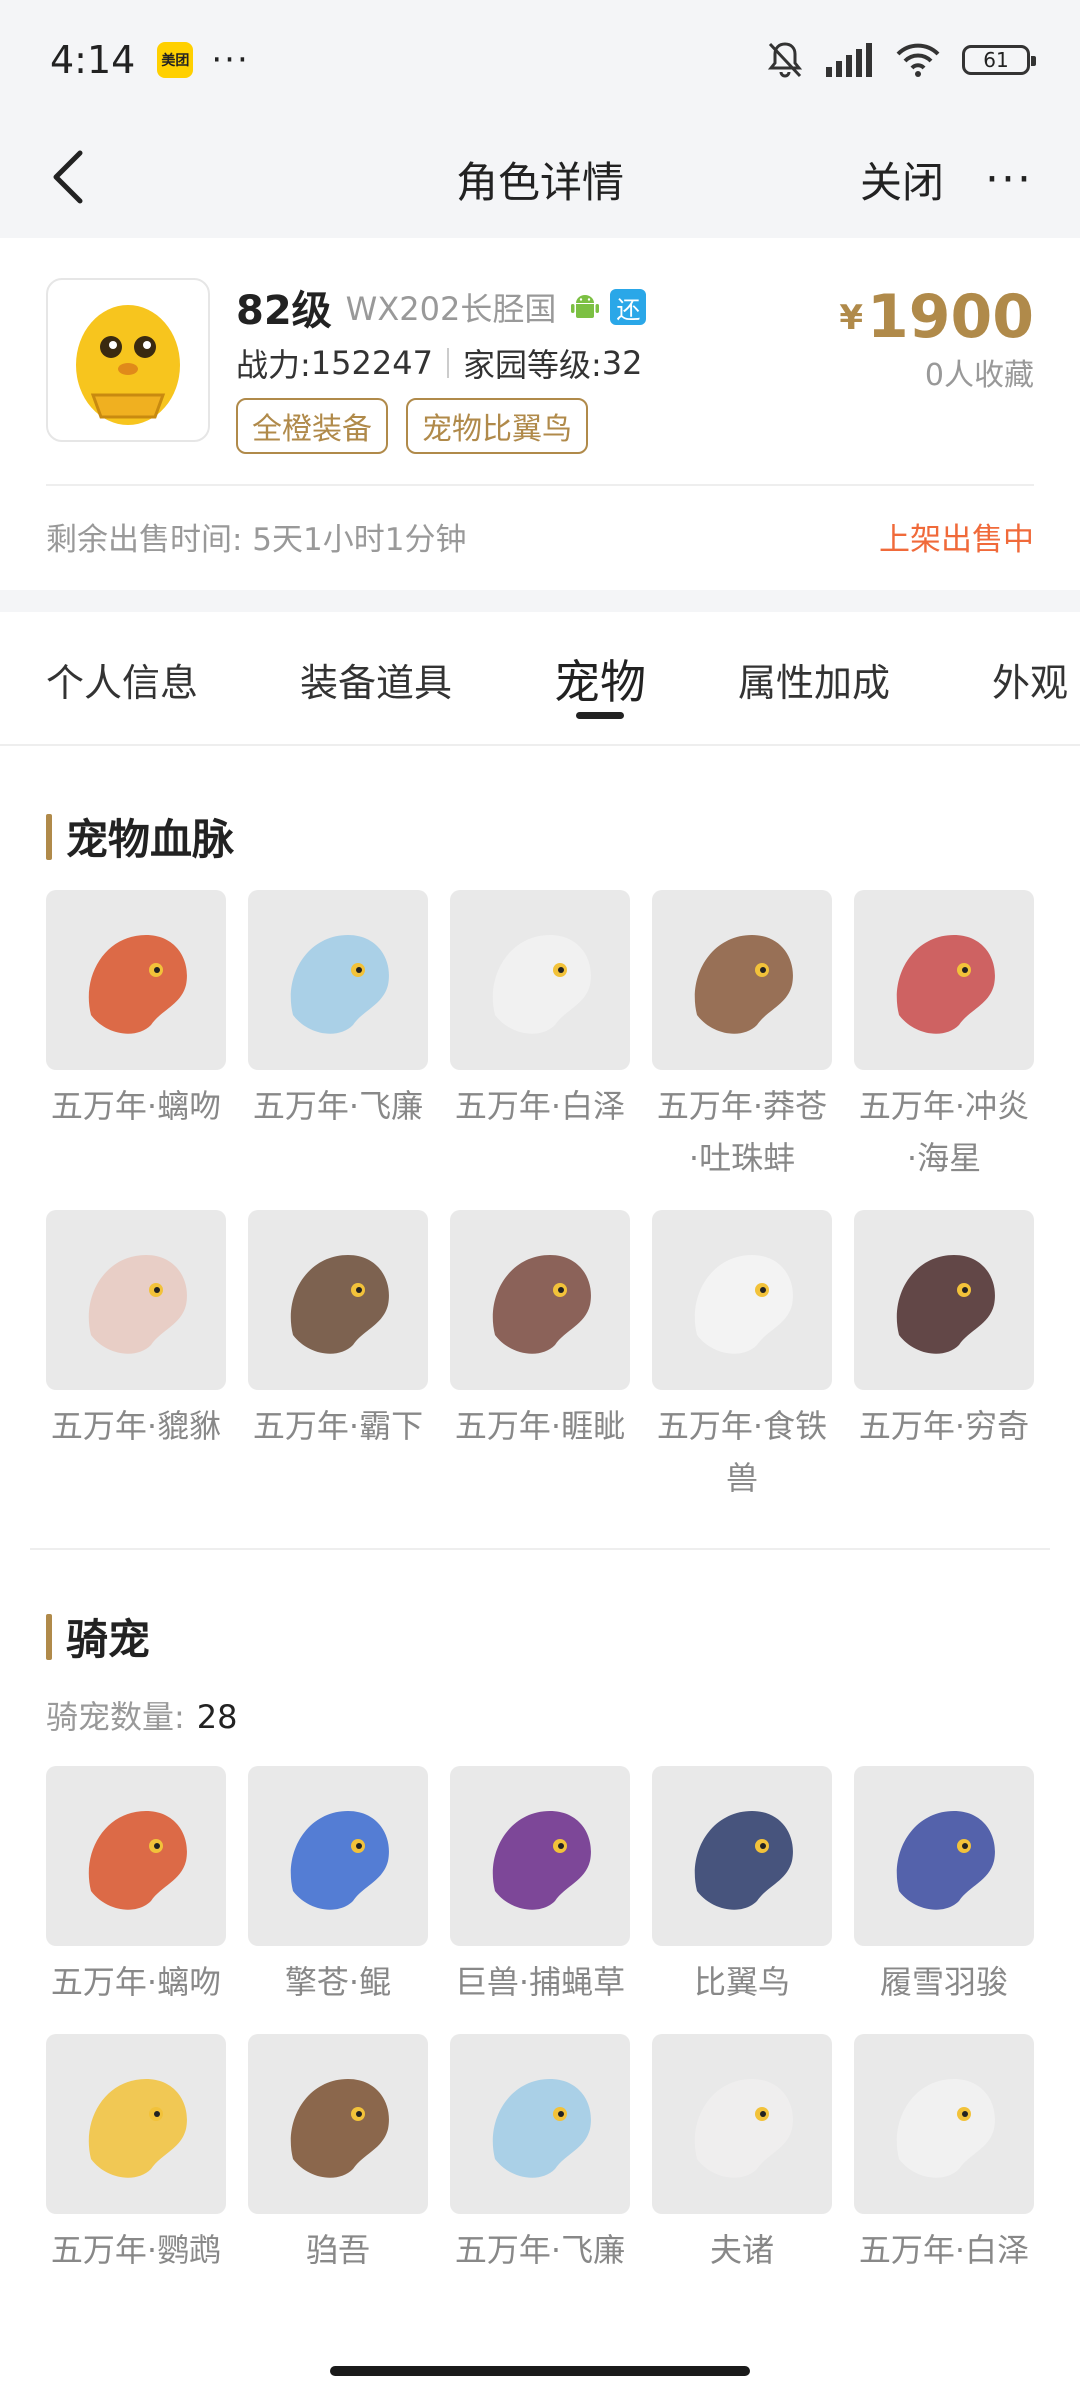  Describe the element at coordinates (600, 679) in the screenshot. I see `tab-pets: 宠物` at that location.